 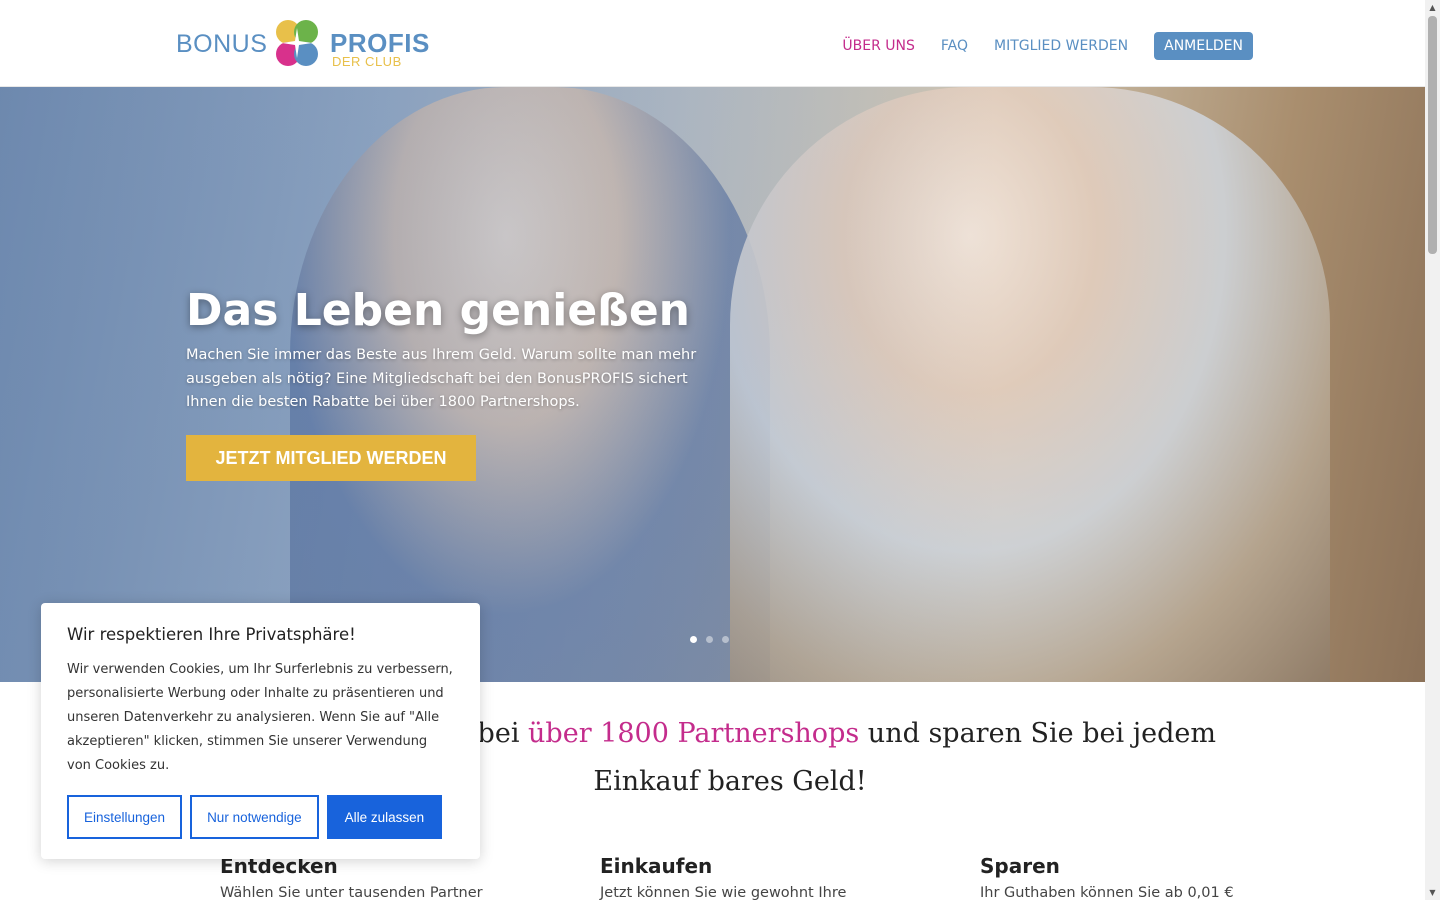 I want to click on slider-dots, so click(x=709, y=639).